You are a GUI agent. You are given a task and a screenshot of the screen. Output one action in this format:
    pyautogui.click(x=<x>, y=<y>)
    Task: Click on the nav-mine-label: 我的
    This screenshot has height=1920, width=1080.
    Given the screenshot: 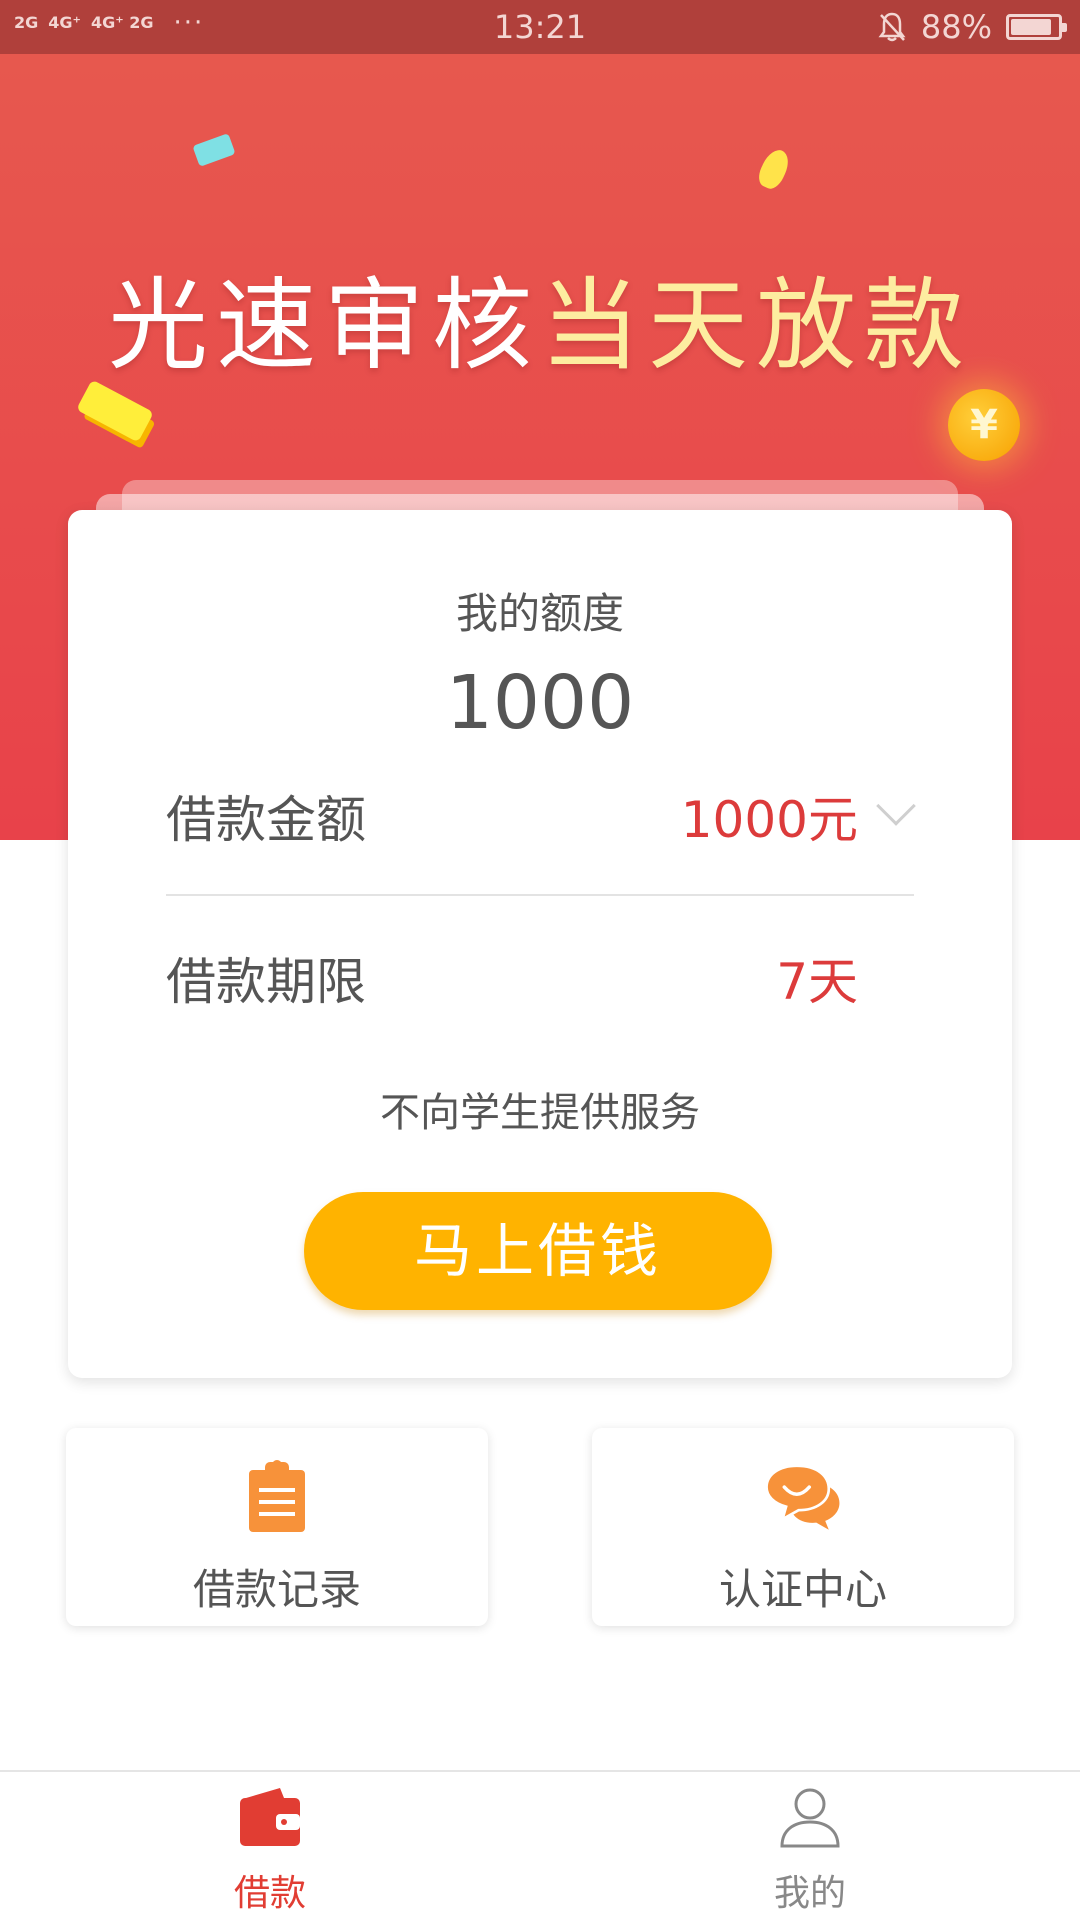 What is the action you would take?
    pyautogui.click(x=809, y=1893)
    